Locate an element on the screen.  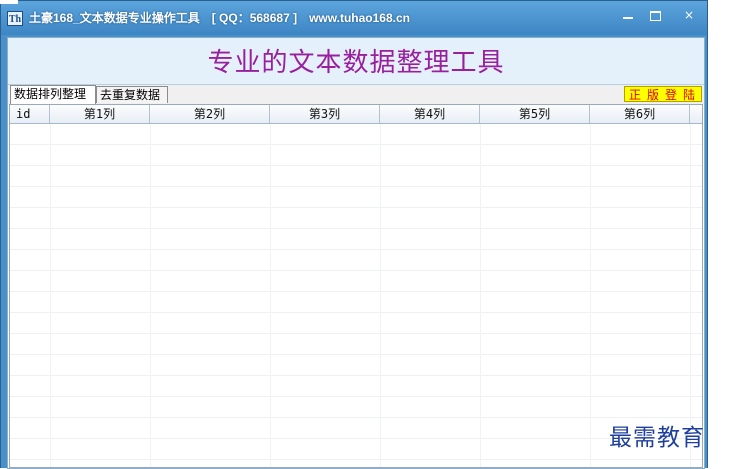
column-header-col3: 第3列 is located at coordinates (325, 114).